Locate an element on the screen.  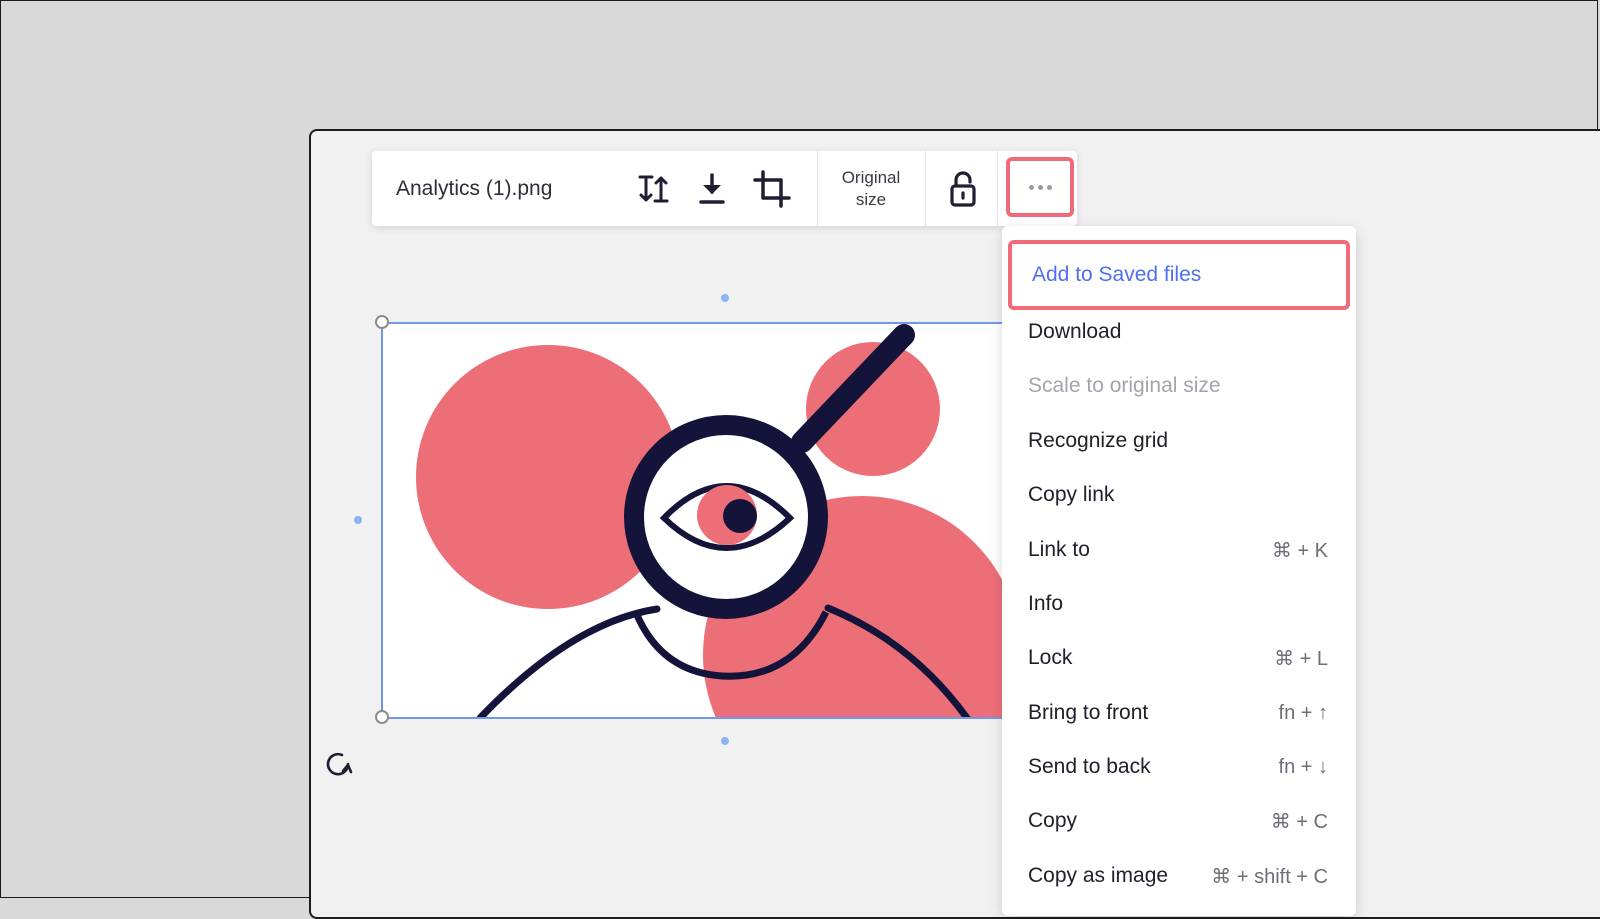
original-size-label-line1: Original is located at coordinates (871, 177).